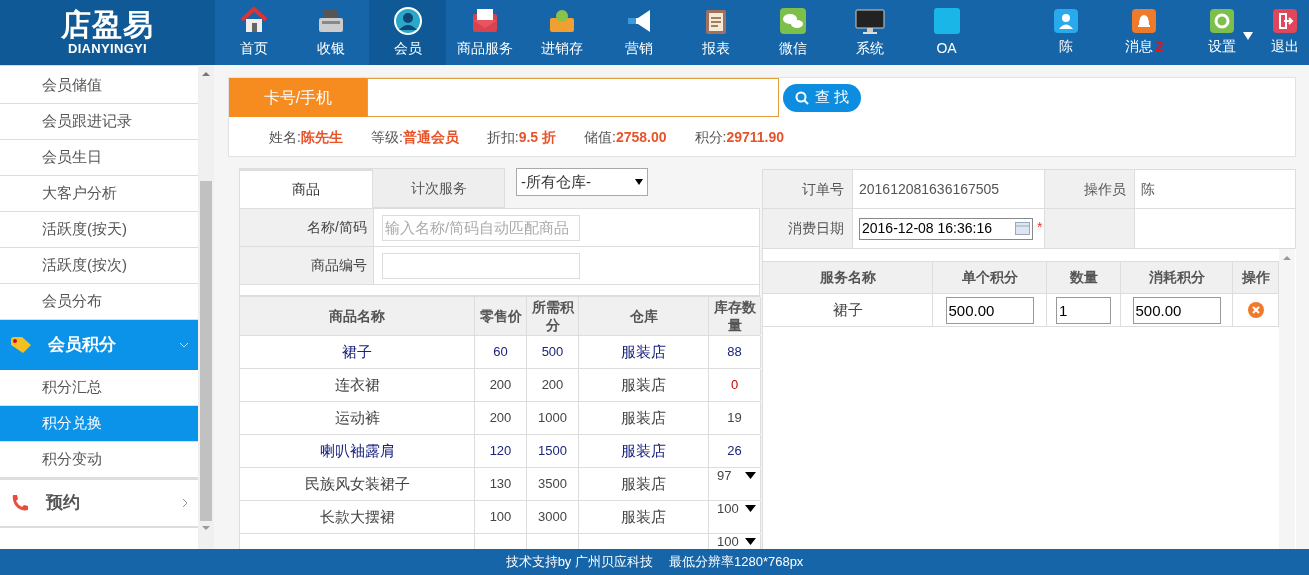 This screenshot has height=575, width=1309. Describe the element at coordinates (501, 316) in the screenshot. I see `column-header: 零售价` at that location.